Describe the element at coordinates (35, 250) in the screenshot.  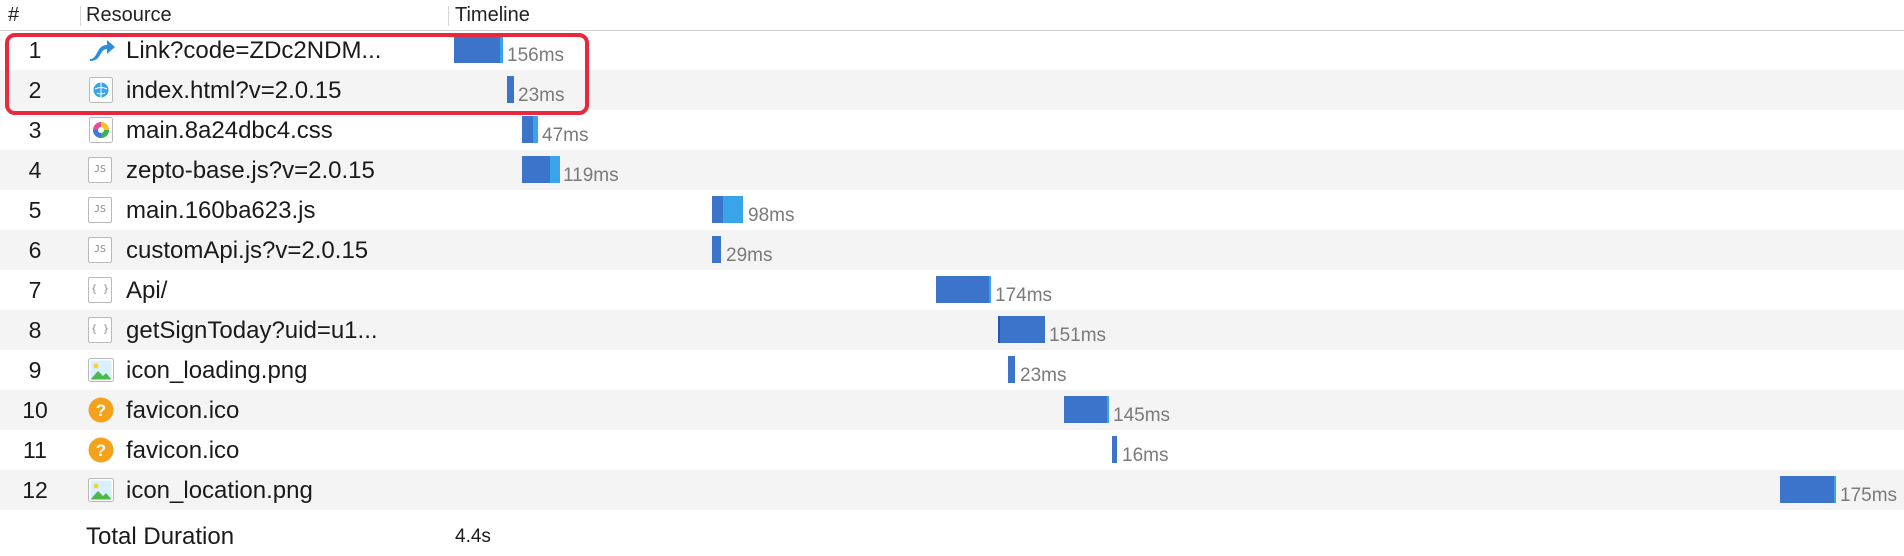
I see `row-number: 6` at that location.